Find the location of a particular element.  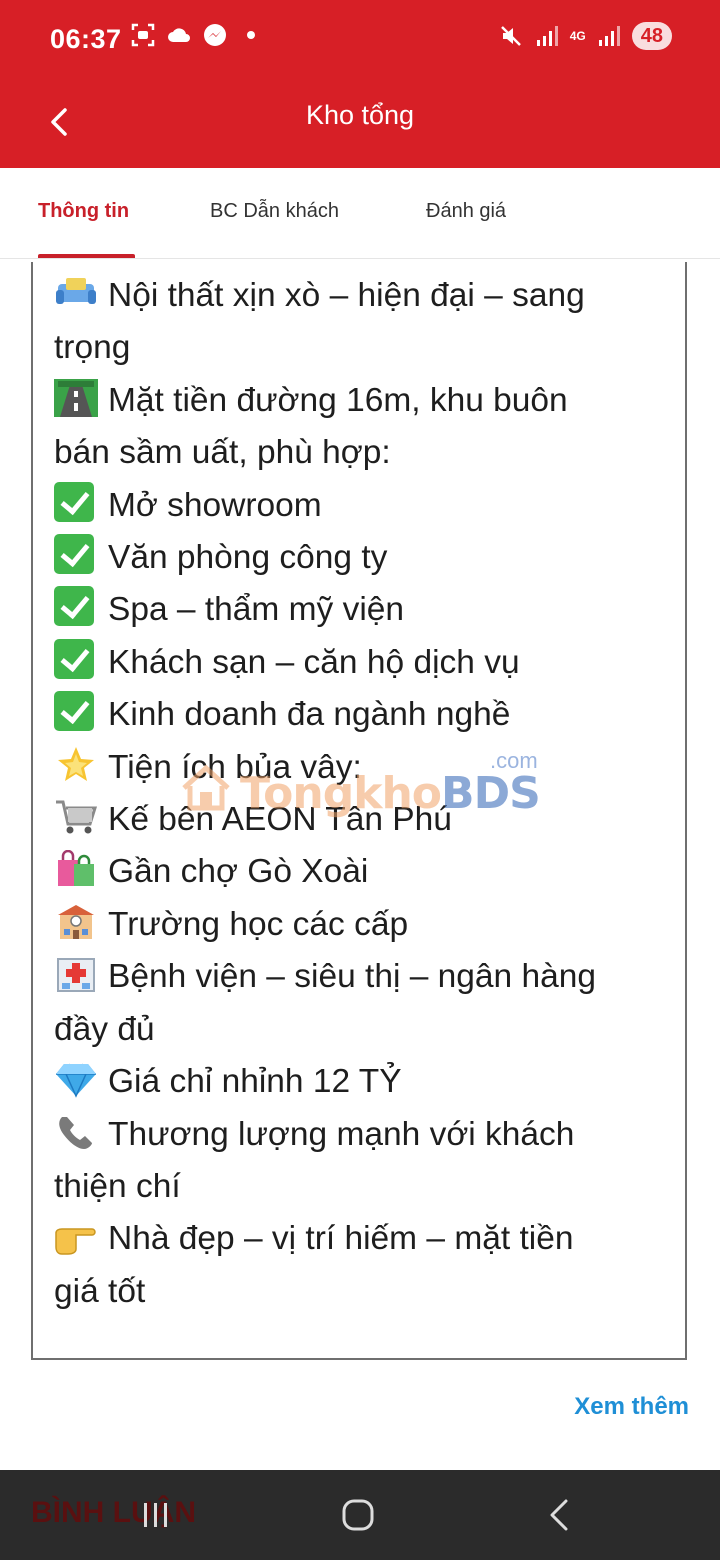

app-header: 06:37 4G 48 Kho tổng is located at coordinates (360, 84).